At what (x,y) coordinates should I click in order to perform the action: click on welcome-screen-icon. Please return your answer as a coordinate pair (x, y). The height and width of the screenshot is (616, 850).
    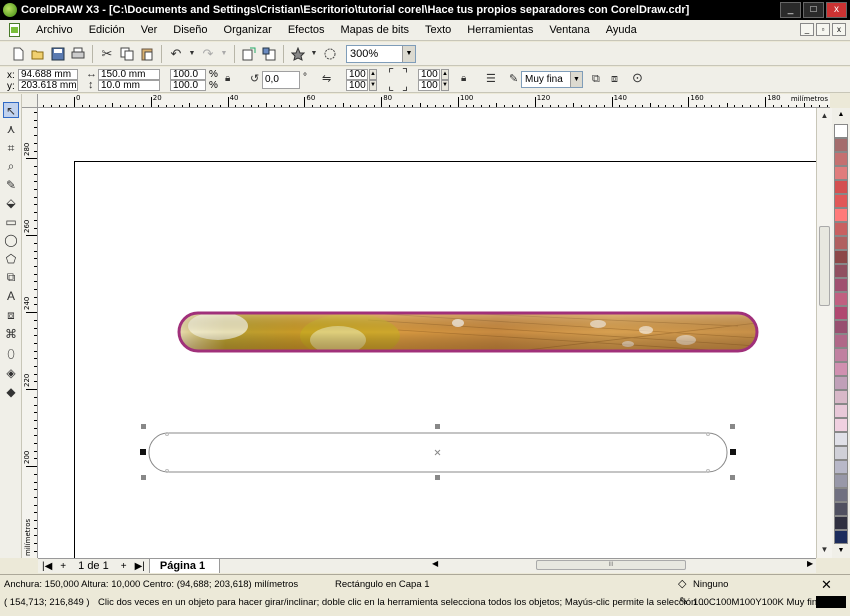
    Looking at the image, I should click on (330, 54).